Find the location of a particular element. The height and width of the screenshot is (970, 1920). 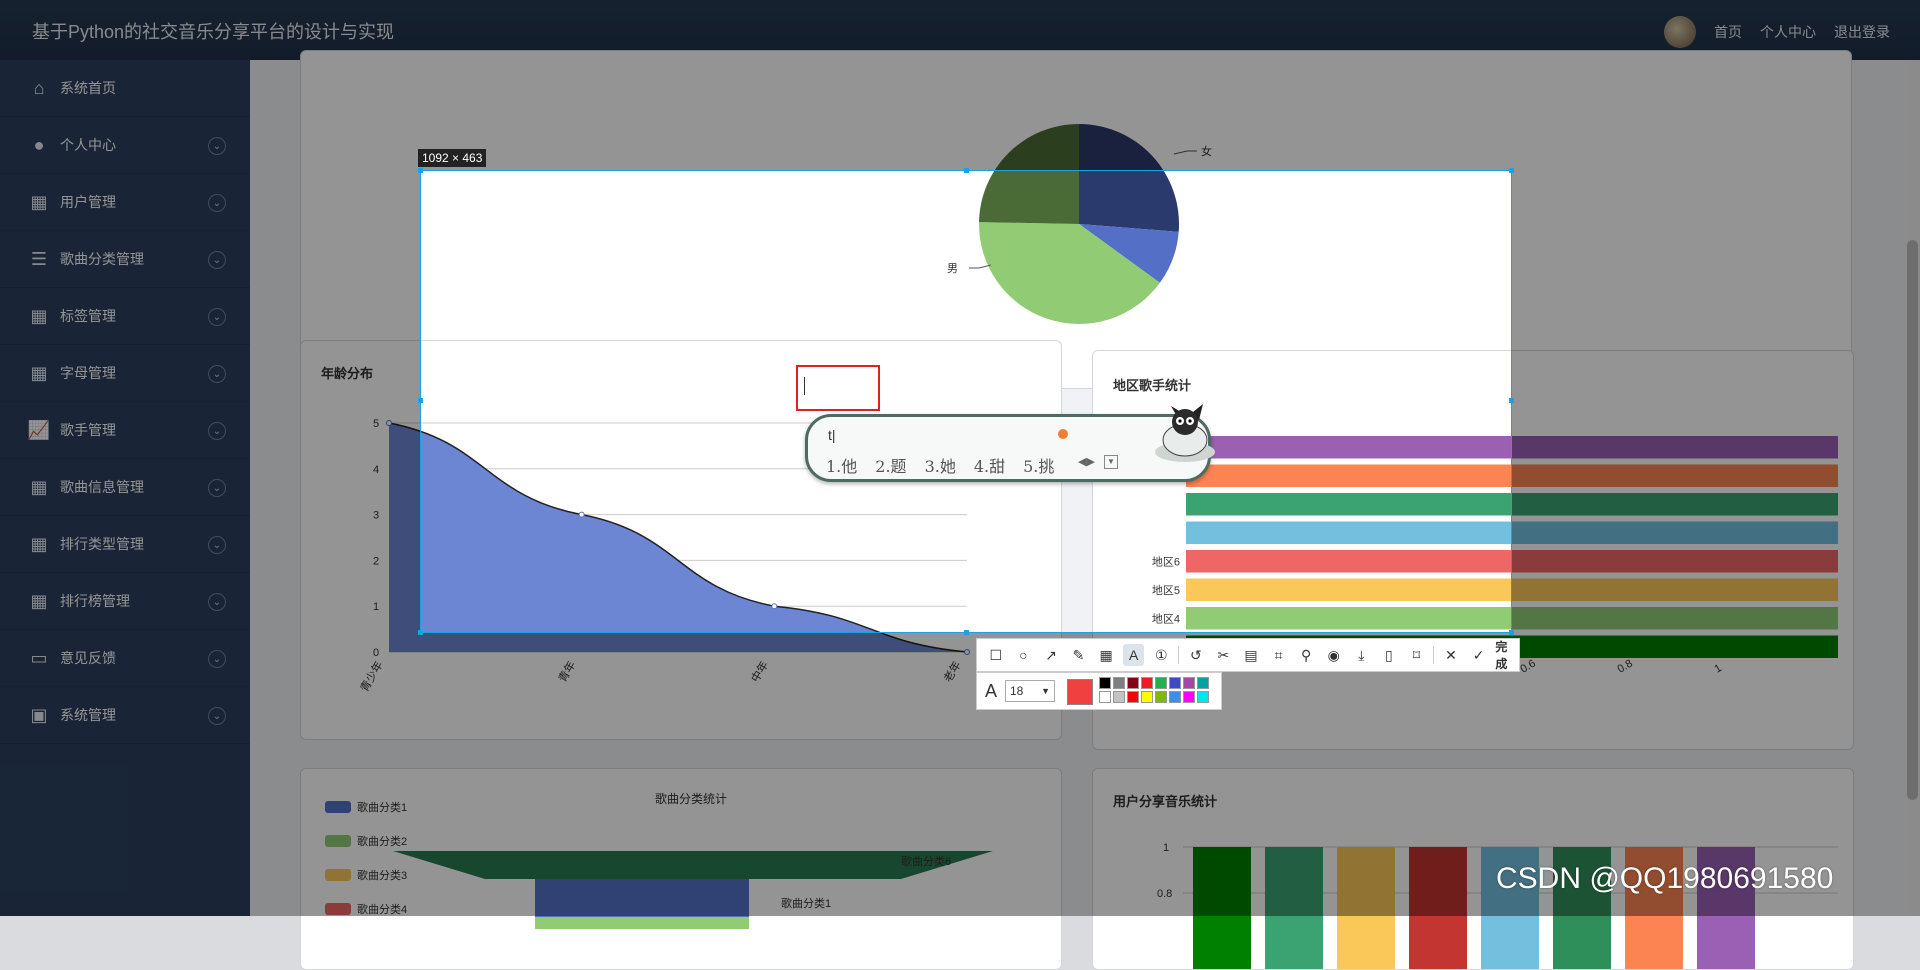

pen-tool-icon: ✎ is located at coordinates (1079, 655).